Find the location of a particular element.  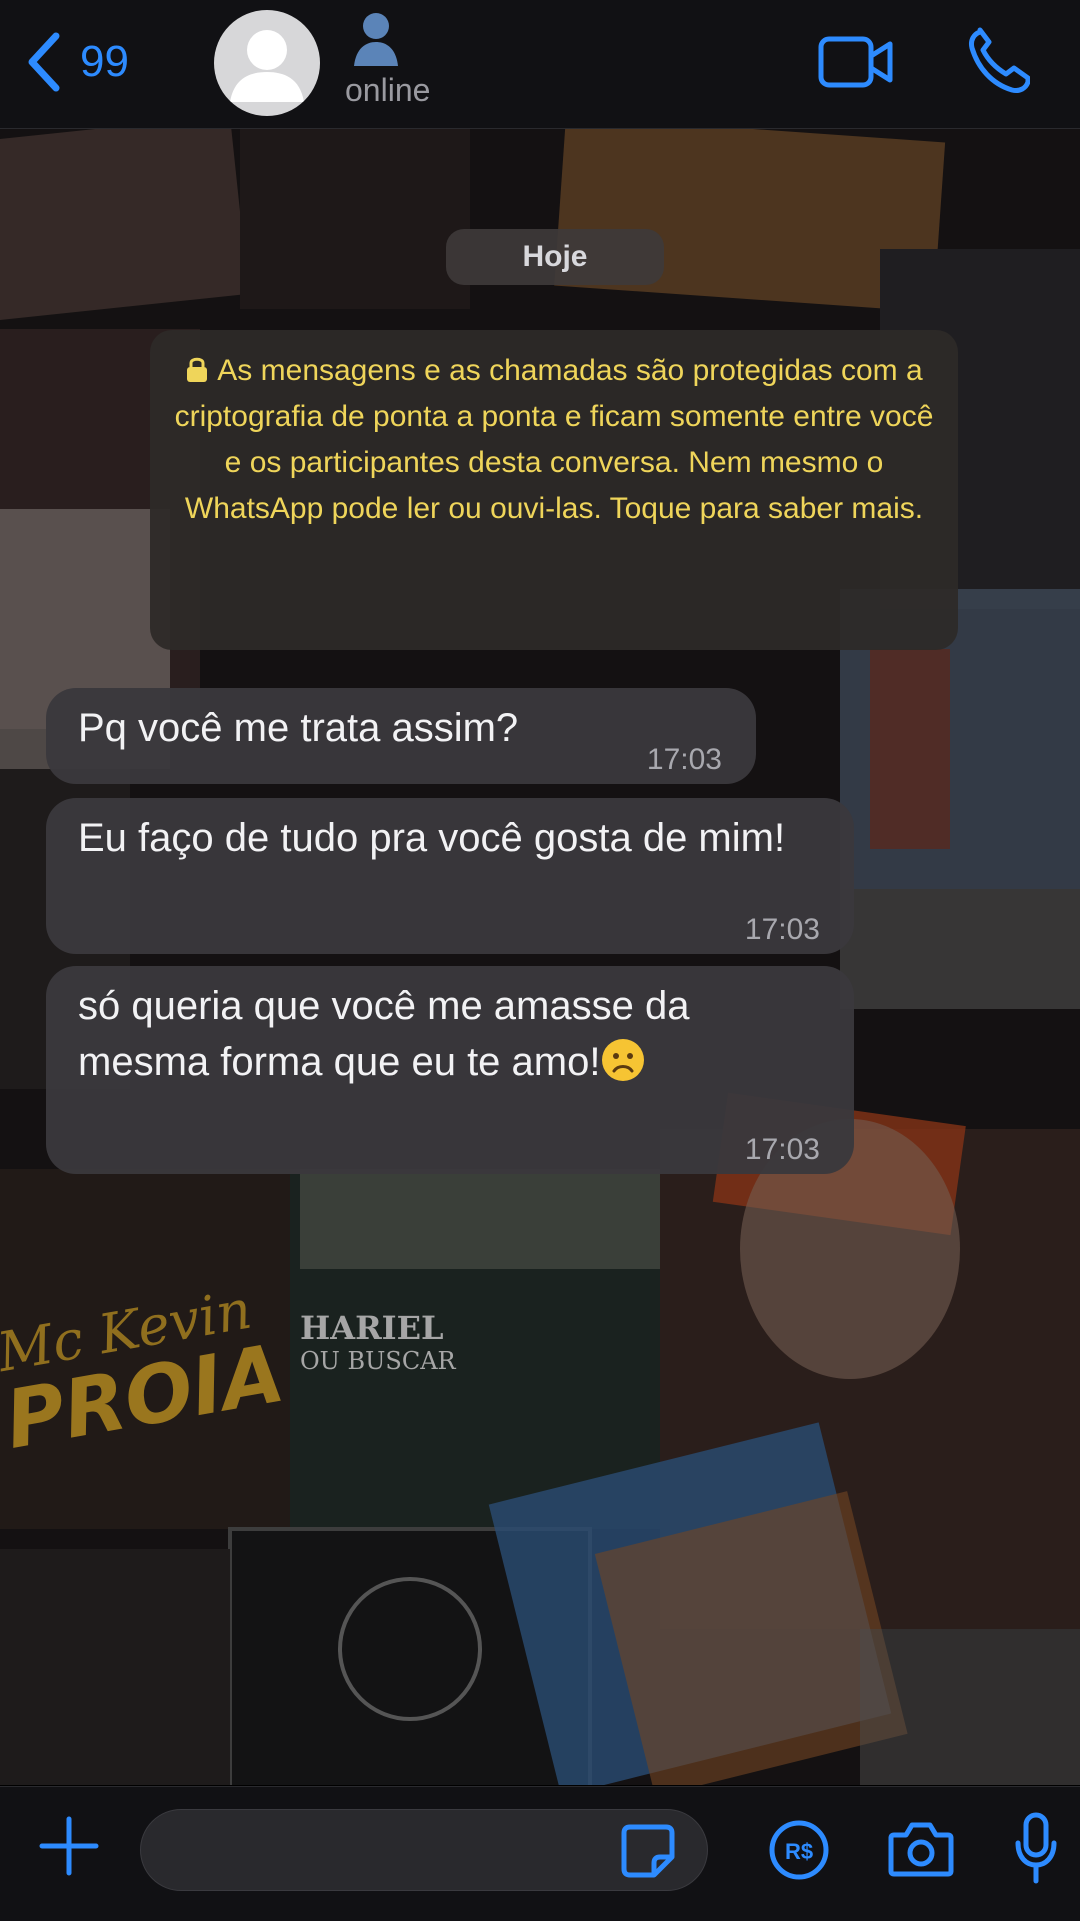

composer-bar: R$ is located at coordinates (540, 1853).